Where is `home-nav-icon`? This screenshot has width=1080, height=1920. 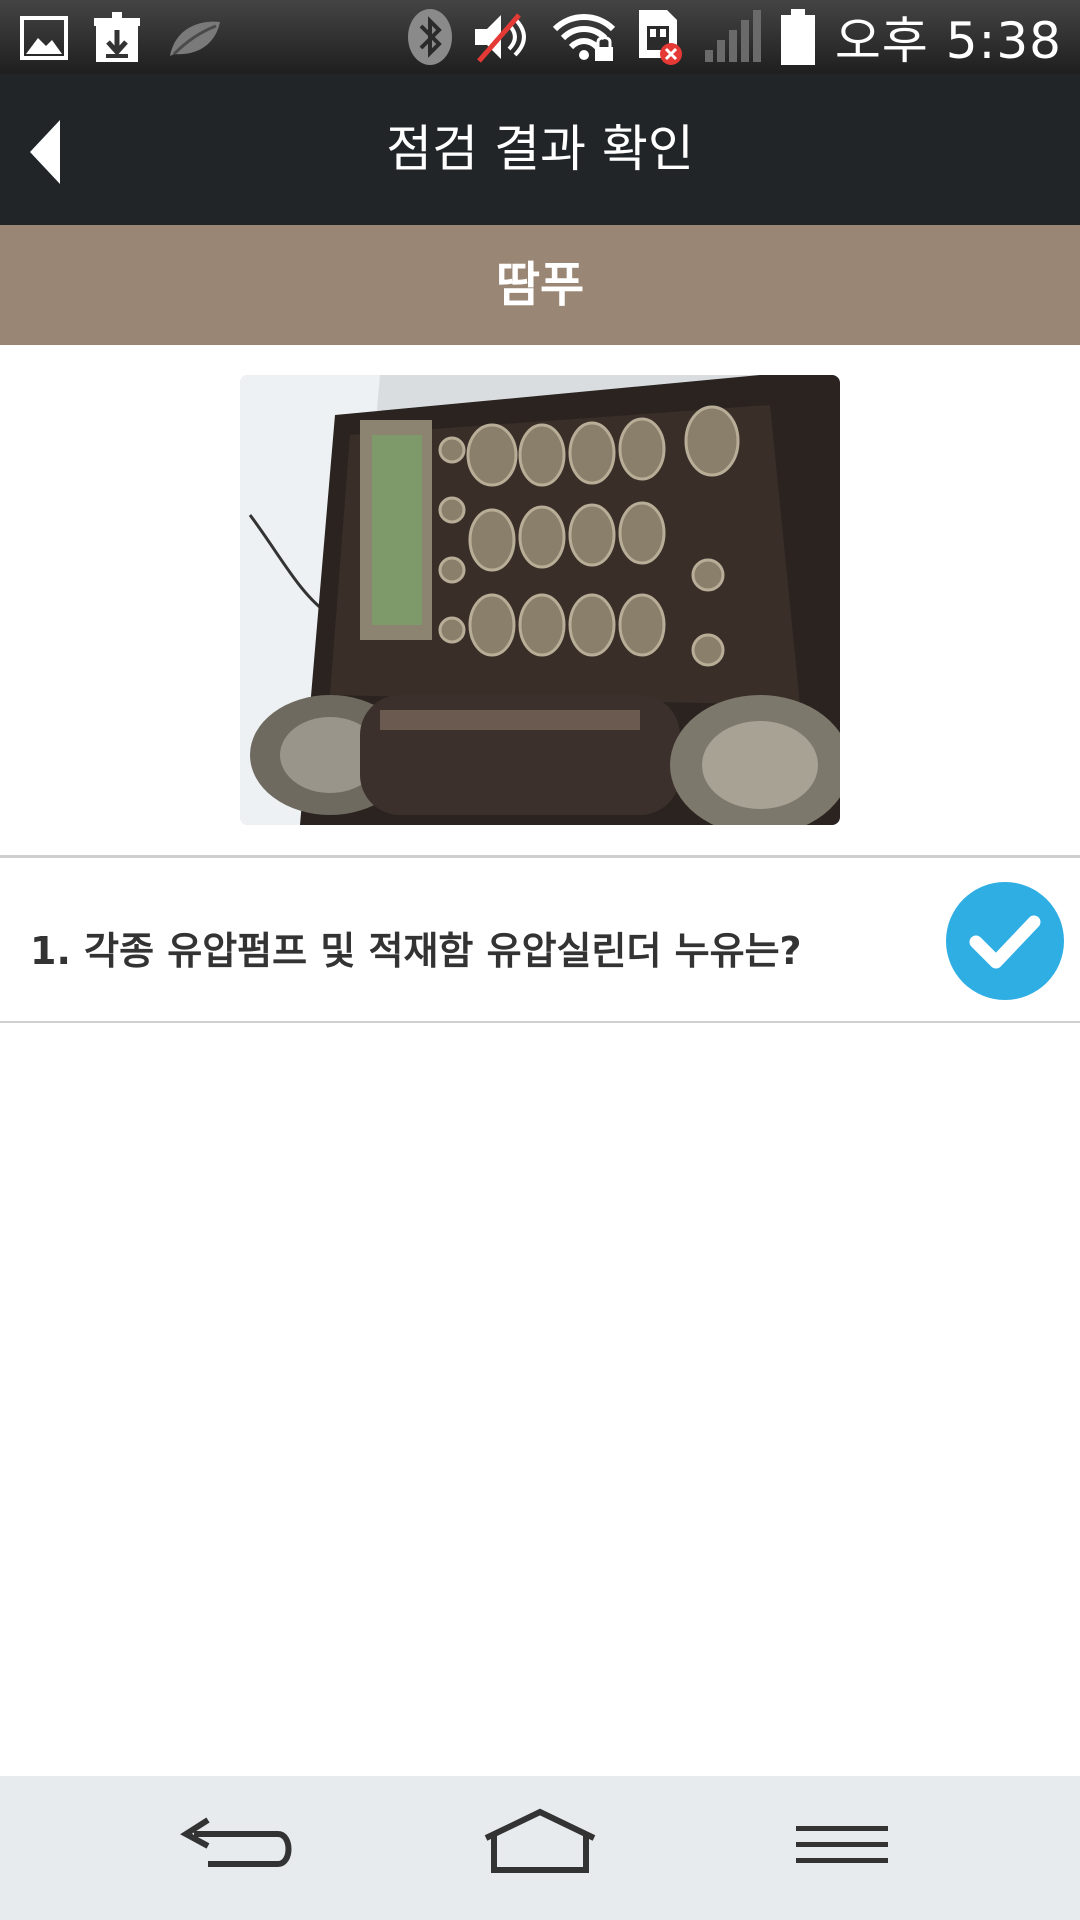 home-nav-icon is located at coordinates (540, 1848).